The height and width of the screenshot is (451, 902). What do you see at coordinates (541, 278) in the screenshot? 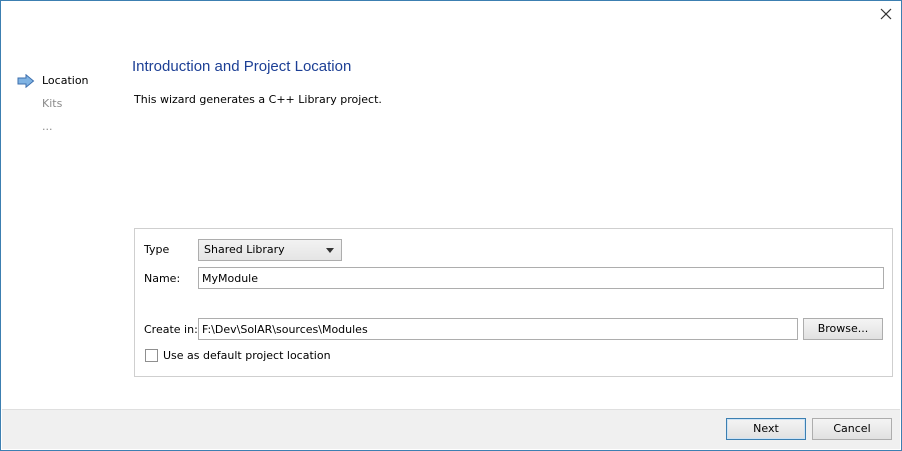
I see `name-input` at bounding box center [541, 278].